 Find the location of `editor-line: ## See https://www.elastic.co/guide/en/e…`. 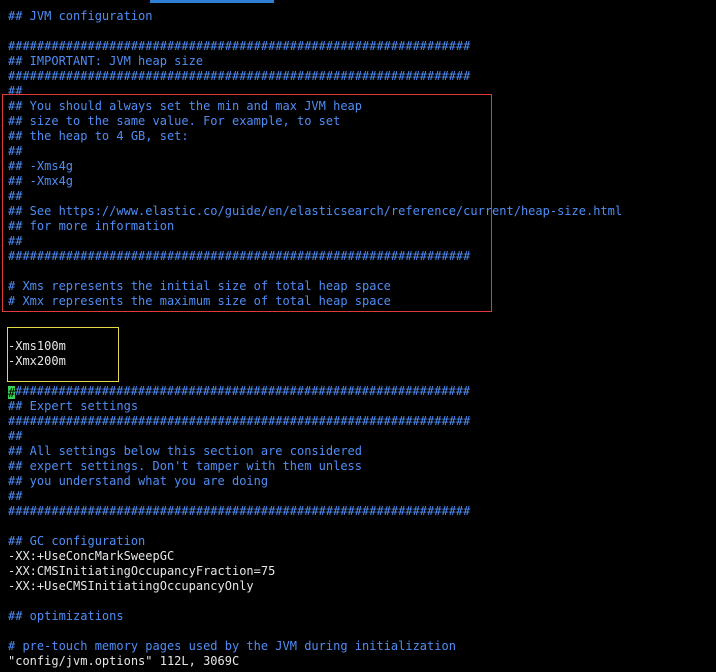

editor-line: ## See https://www.elastic.co/guide/en/e… is located at coordinates (362, 211).